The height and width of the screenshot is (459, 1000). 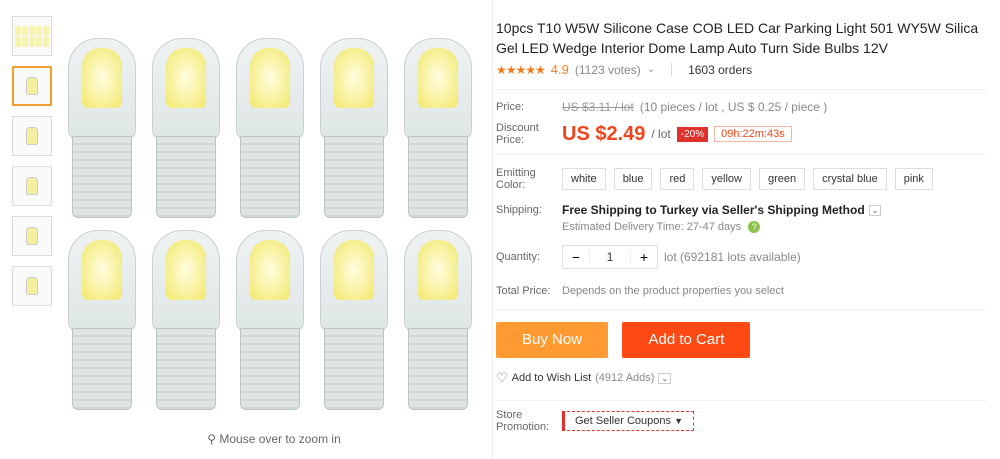 I want to click on zoom-hint: ⚲ Mouse over to zoom in, so click(x=274, y=439).